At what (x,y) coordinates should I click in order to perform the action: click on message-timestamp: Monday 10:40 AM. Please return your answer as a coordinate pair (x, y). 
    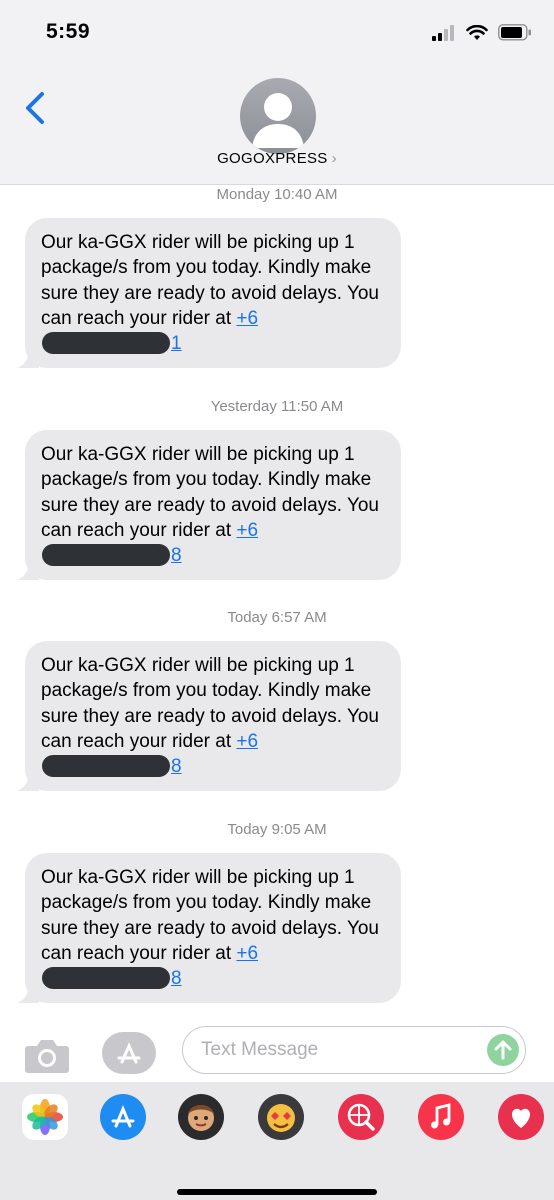
    Looking at the image, I should click on (277, 194).